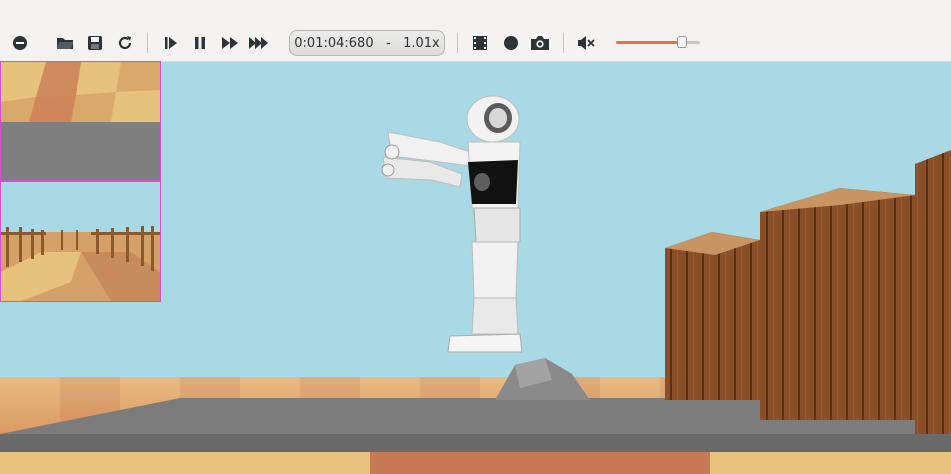 The image size is (951, 474). I want to click on reload-icon, so click(125, 43).